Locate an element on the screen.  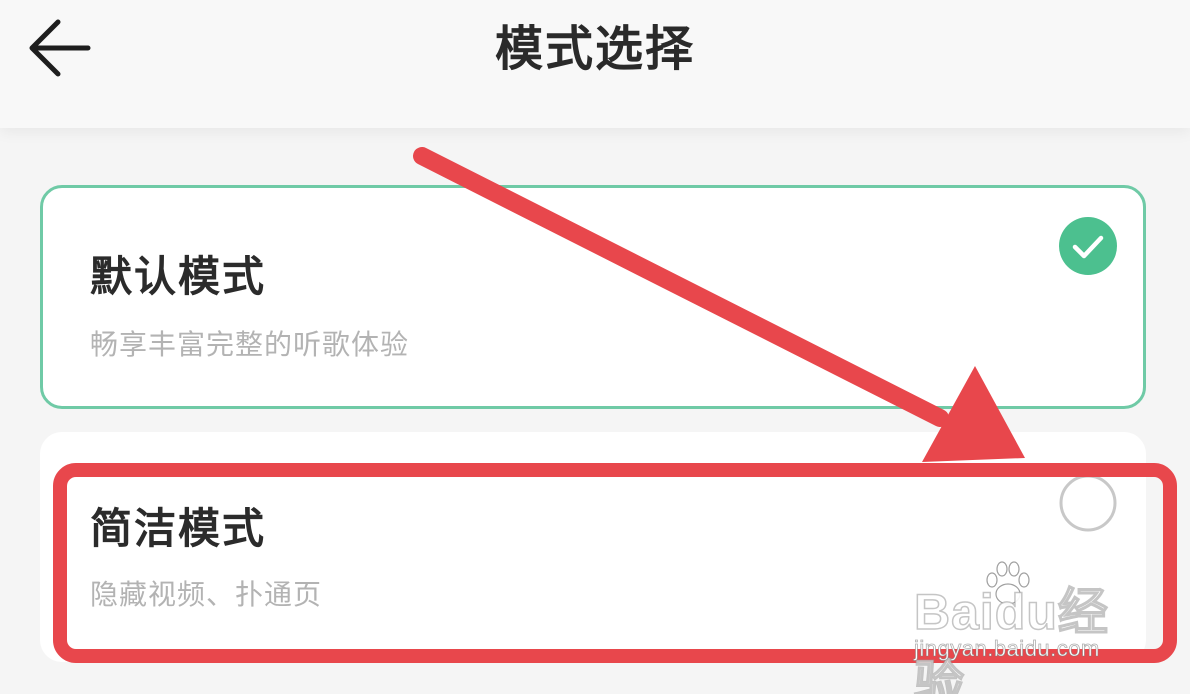
mode-description: 隐藏视频、扑通页 is located at coordinates (206, 594).